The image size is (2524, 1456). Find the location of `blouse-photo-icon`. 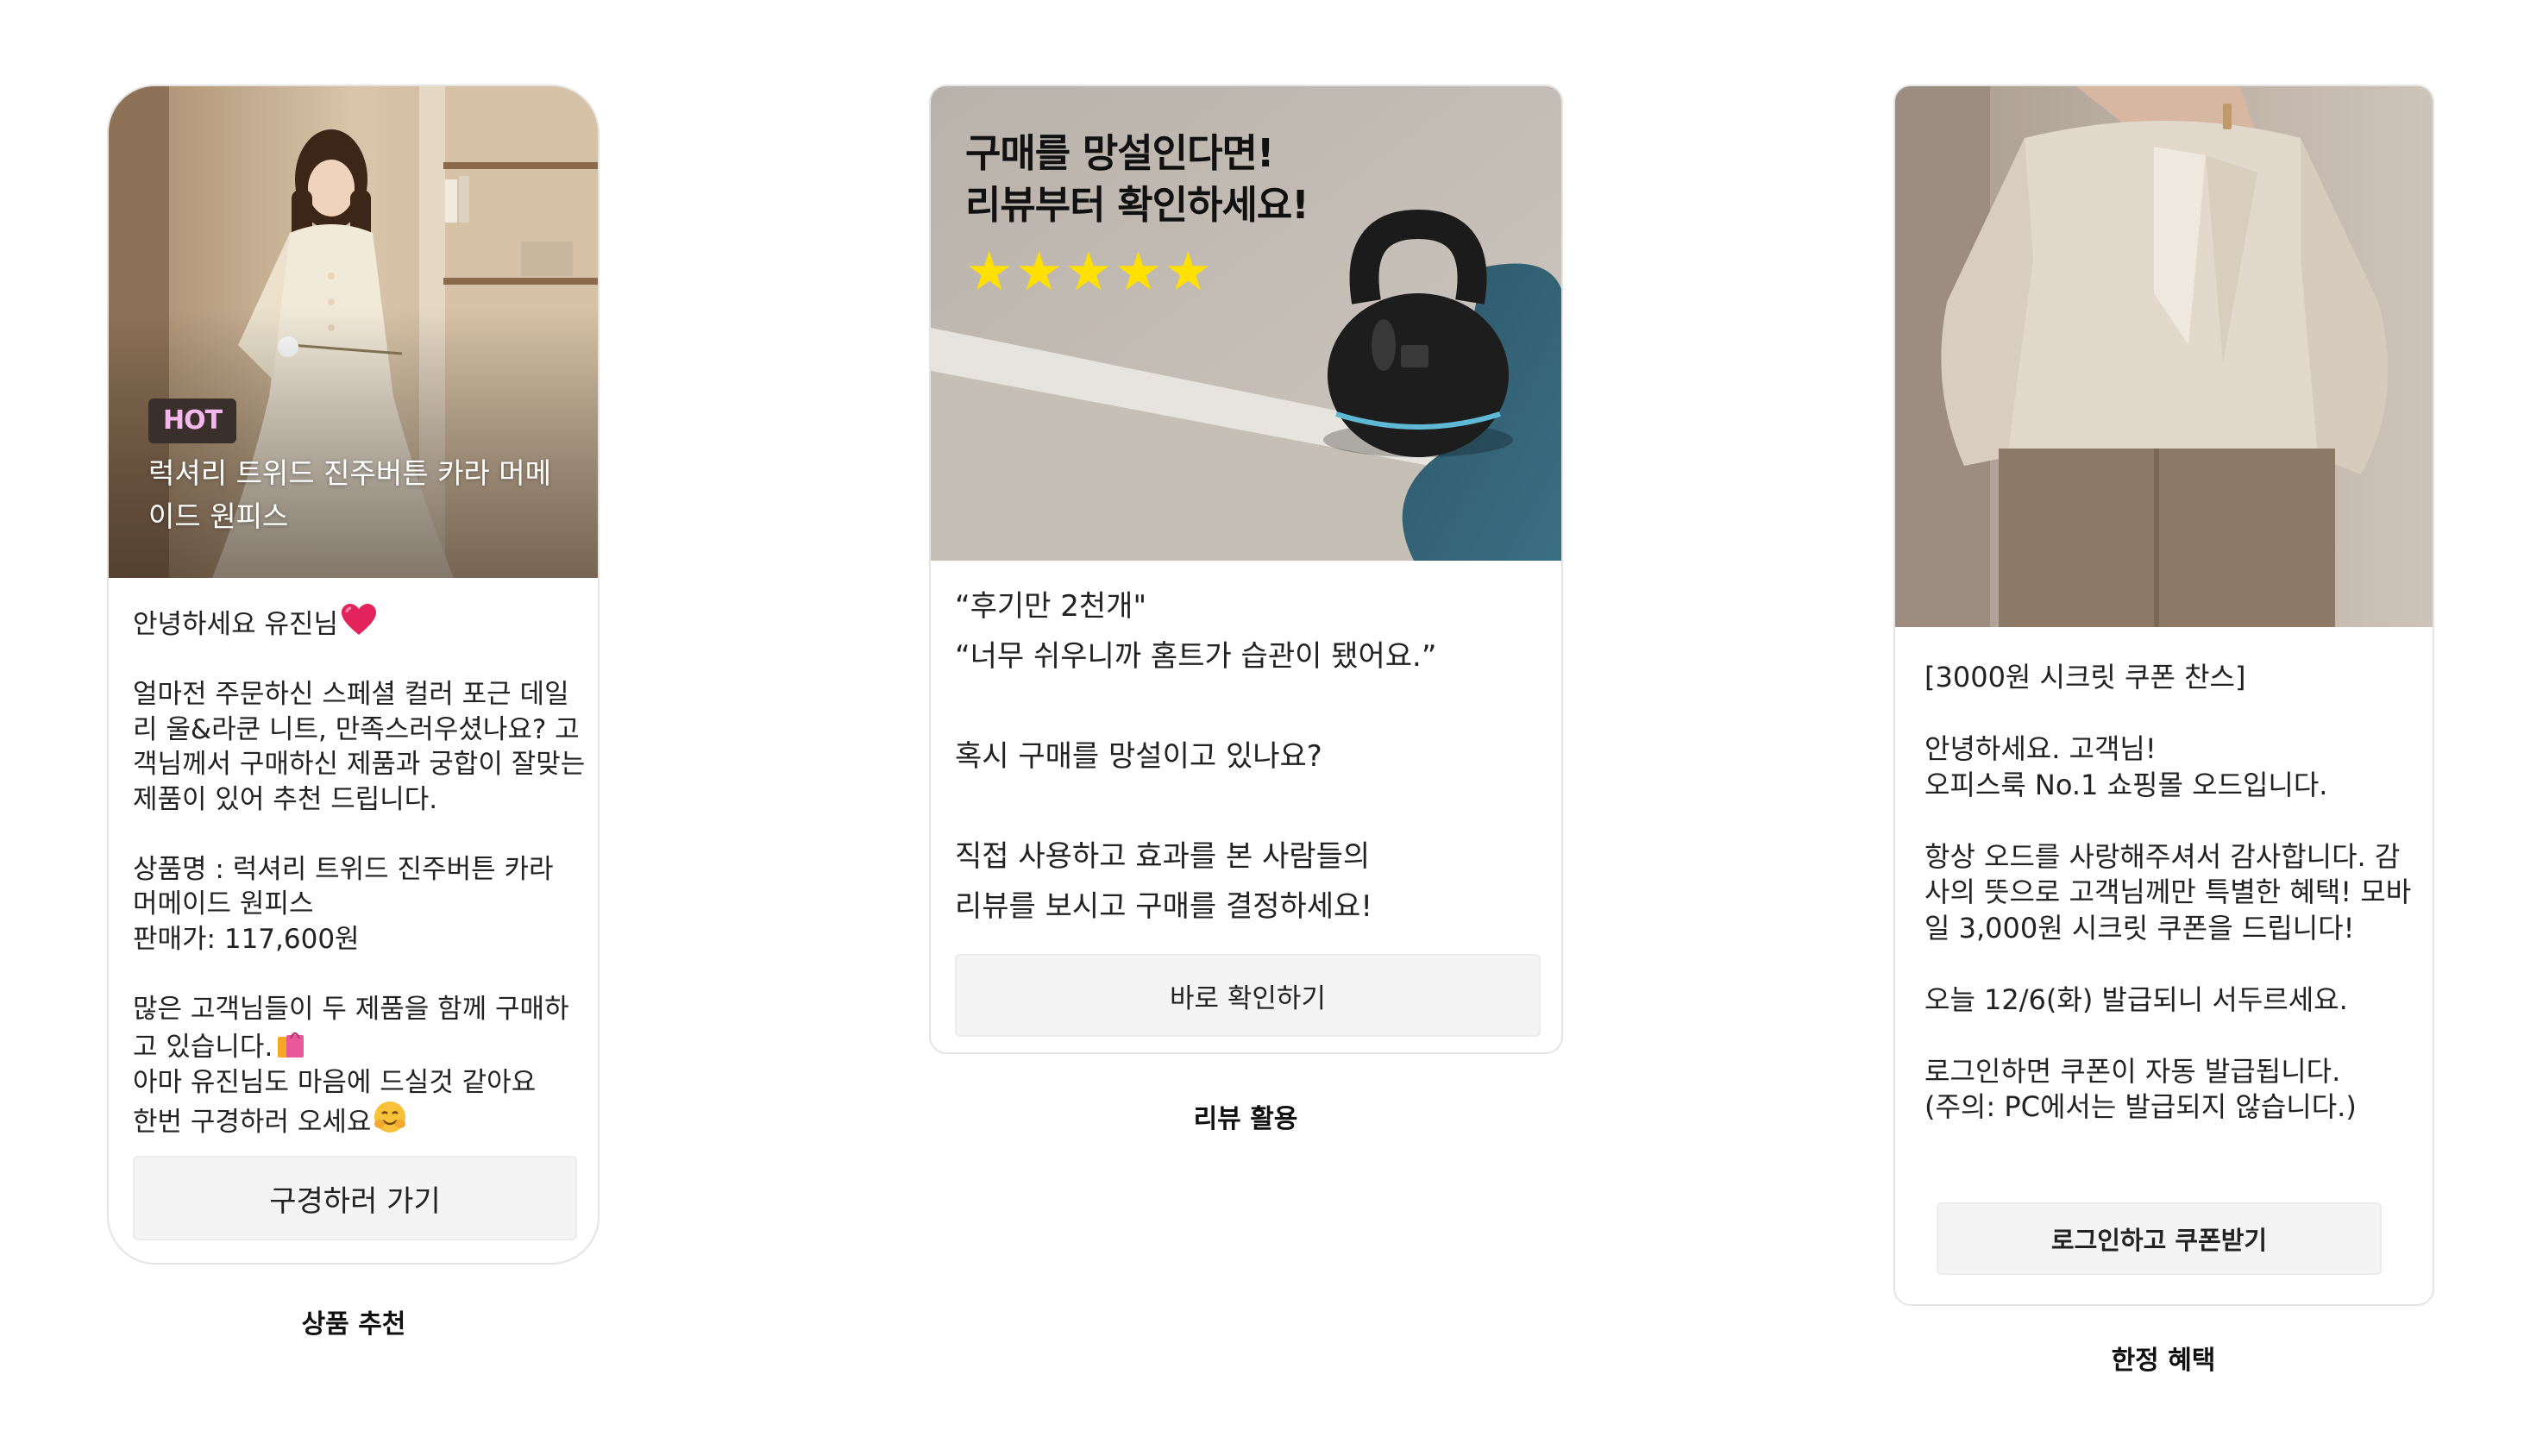

blouse-photo-icon is located at coordinates (2164, 357).